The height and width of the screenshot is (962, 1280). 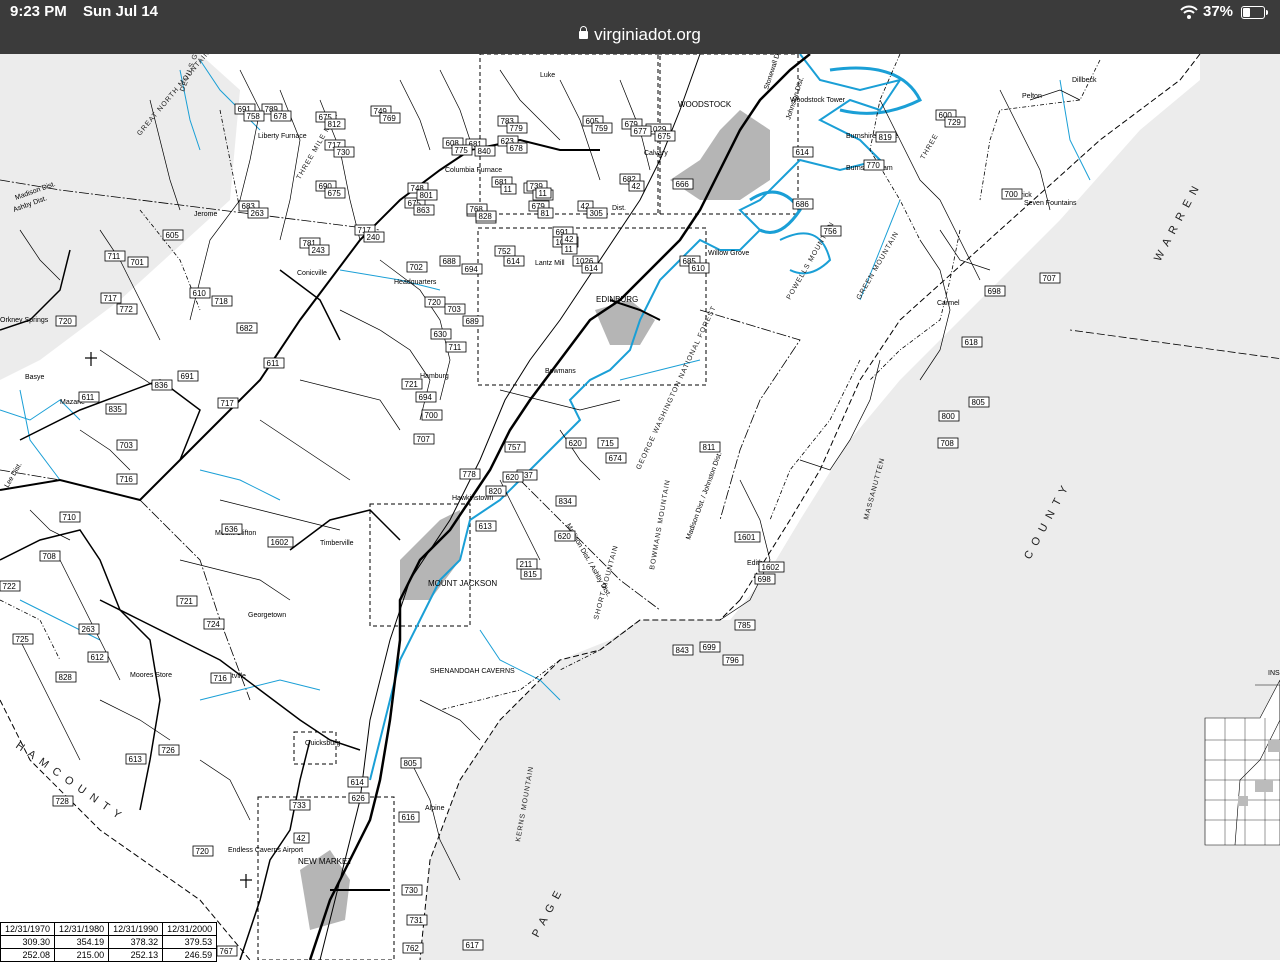 What do you see at coordinates (337, 543) in the screenshot?
I see `place-label: Timberville` at bounding box center [337, 543].